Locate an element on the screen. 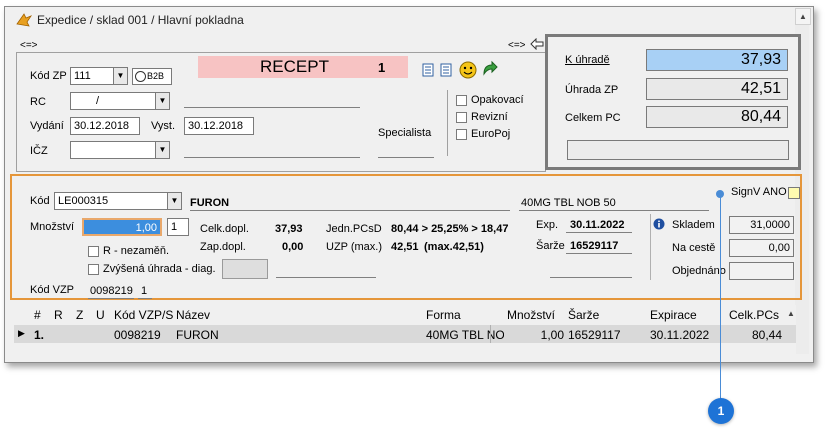 This screenshot has width=825, height=435. mnozstvi-unit-input: 1 is located at coordinates (178, 227).